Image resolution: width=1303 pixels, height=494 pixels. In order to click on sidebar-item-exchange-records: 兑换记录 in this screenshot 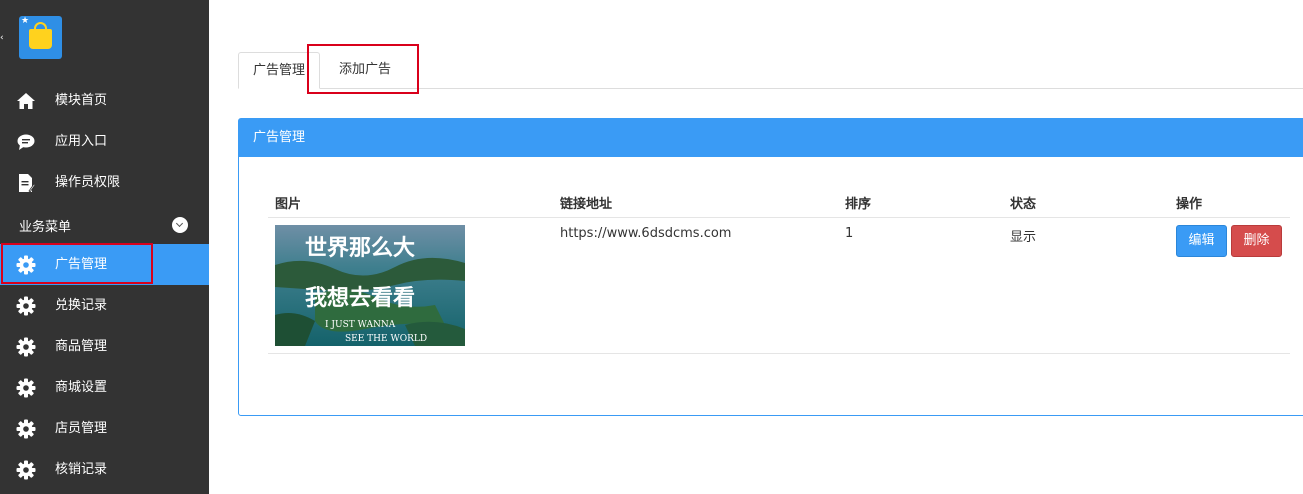, I will do `click(104, 305)`.